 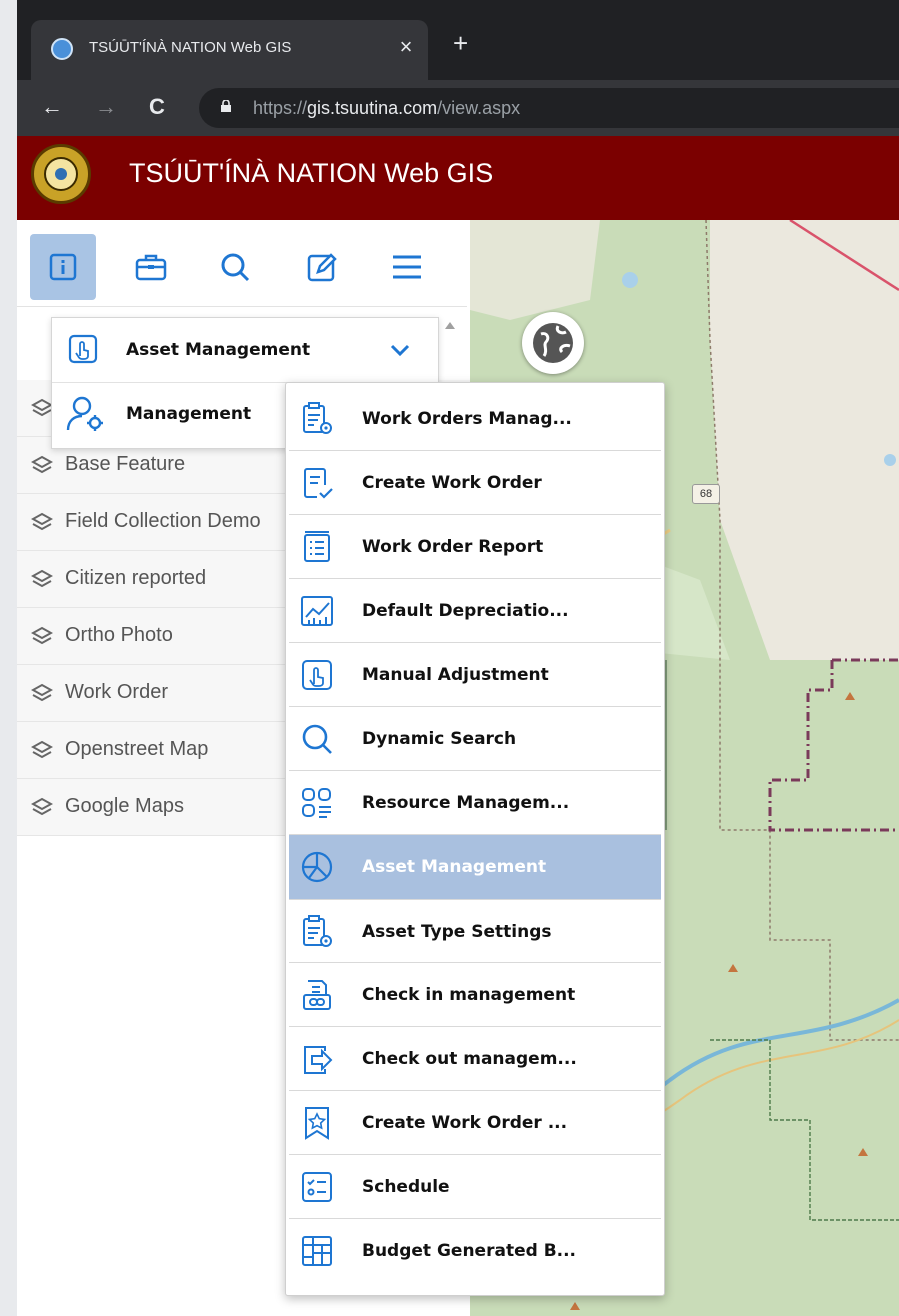 I want to click on reload-button: C, so click(x=157, y=107).